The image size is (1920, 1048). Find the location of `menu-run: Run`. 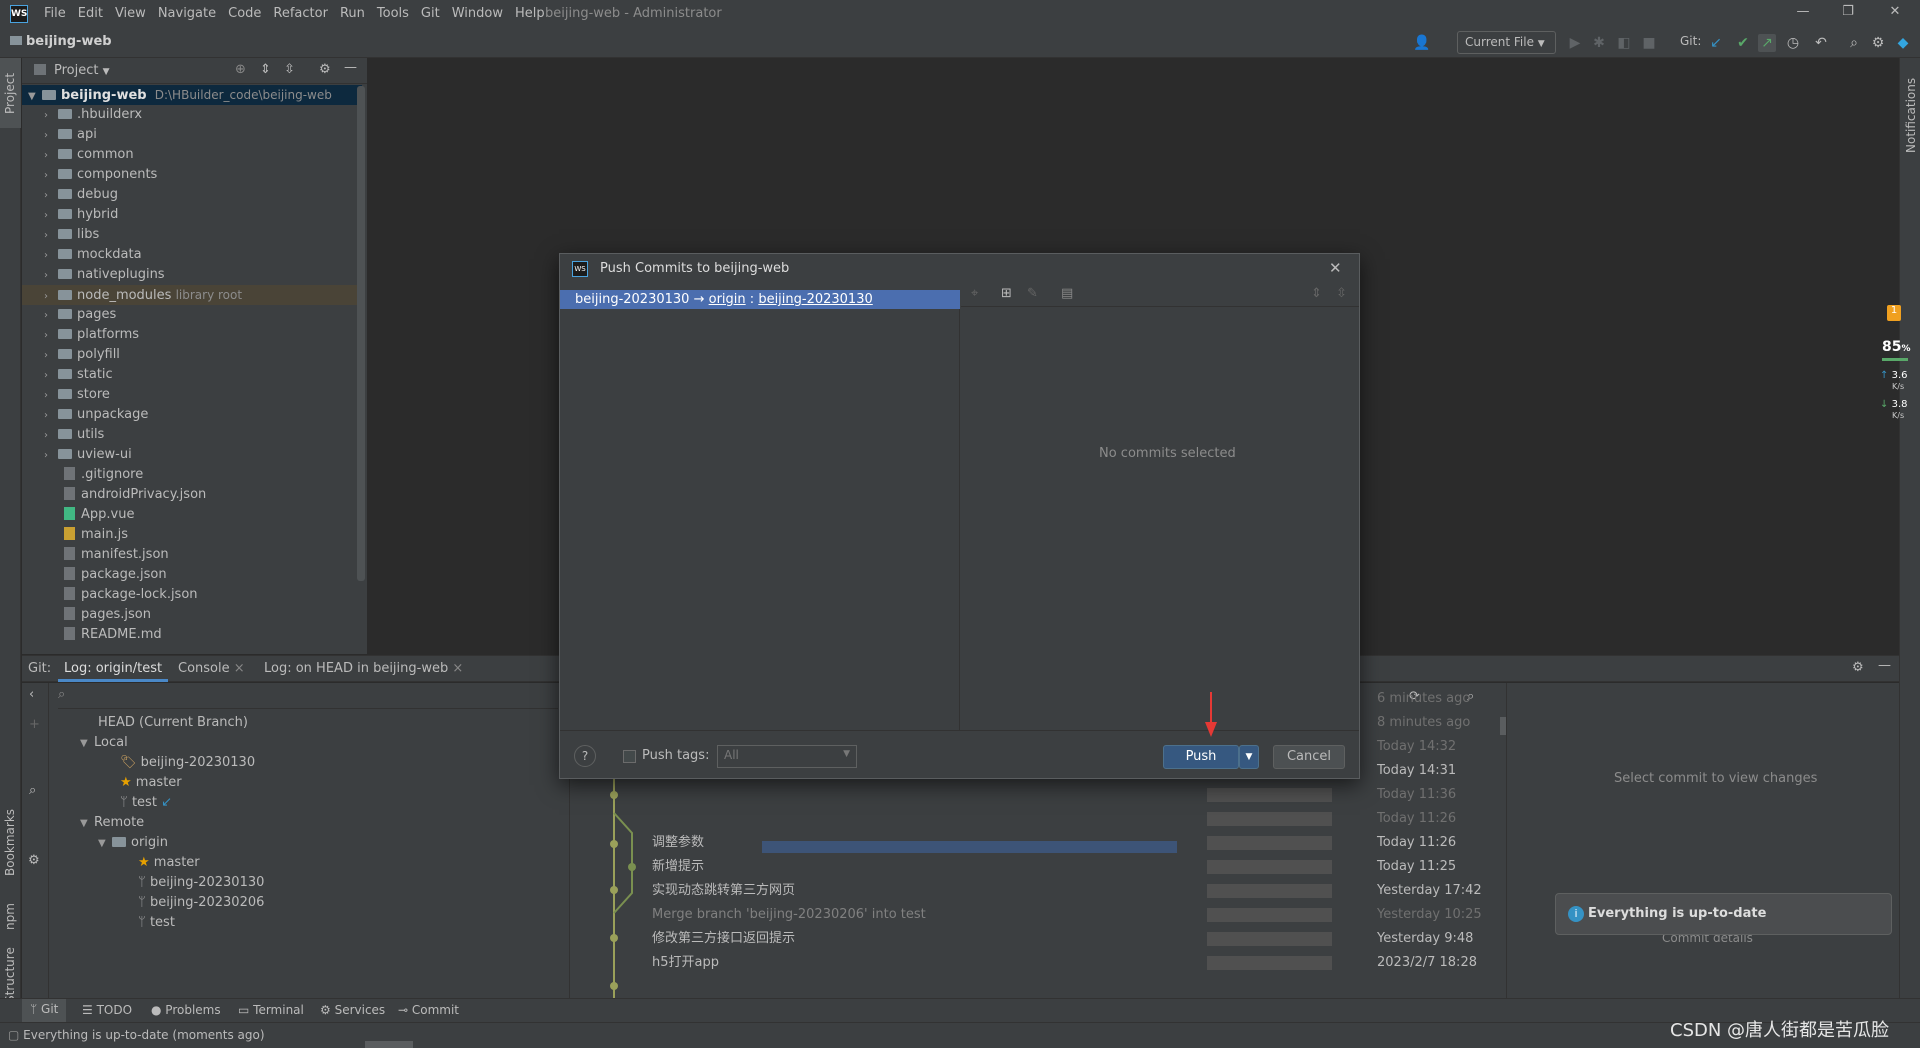

menu-run: Run is located at coordinates (352, 13).